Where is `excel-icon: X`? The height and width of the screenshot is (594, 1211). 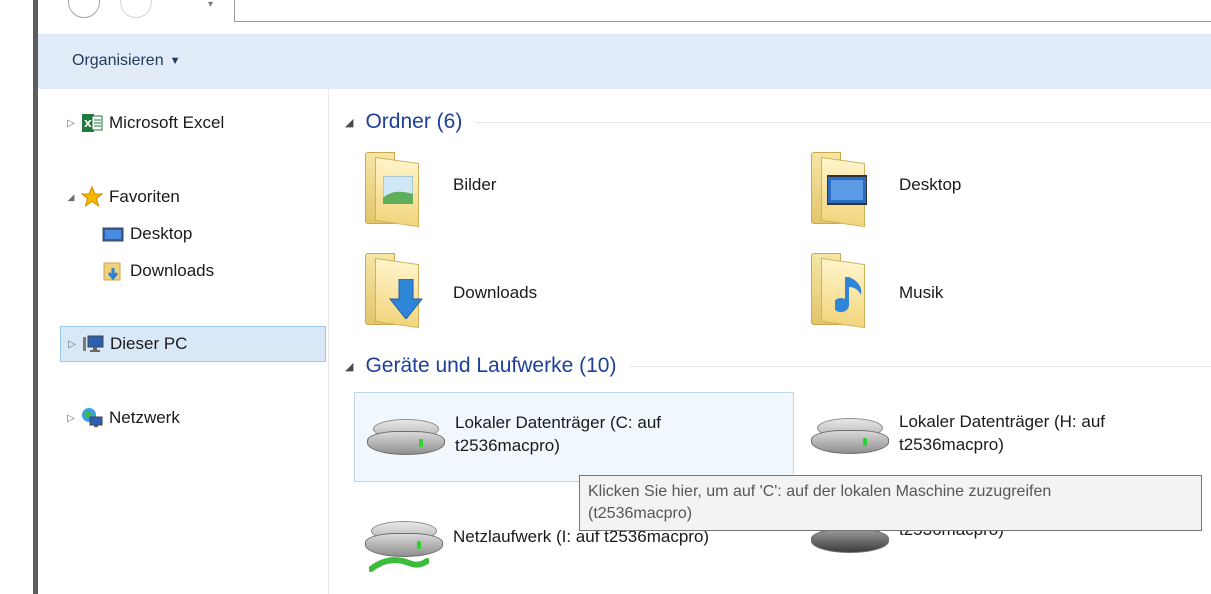 excel-icon: X is located at coordinates (92, 123).